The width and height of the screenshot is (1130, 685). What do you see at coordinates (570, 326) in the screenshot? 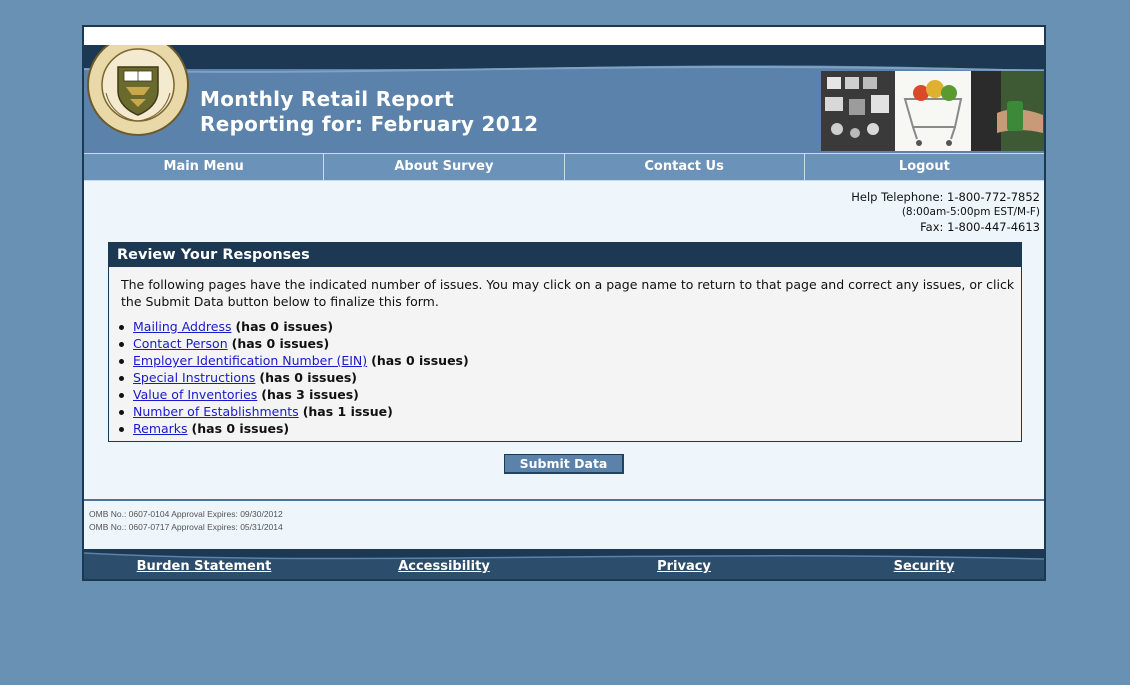
I see `list-item: Mailing Address (has 0 issues)` at bounding box center [570, 326].